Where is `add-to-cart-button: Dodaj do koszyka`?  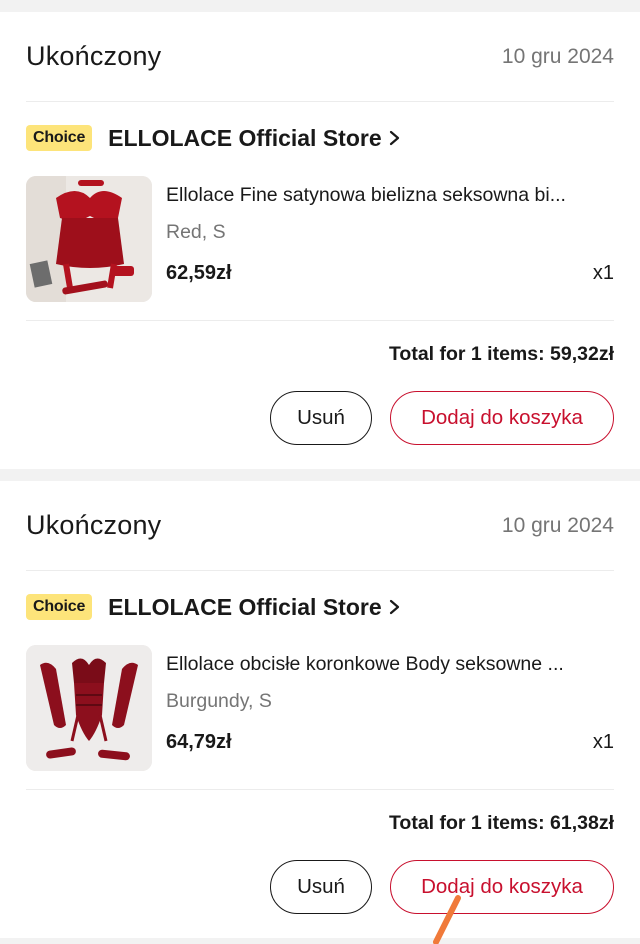 add-to-cart-button: Dodaj do koszyka is located at coordinates (502, 418).